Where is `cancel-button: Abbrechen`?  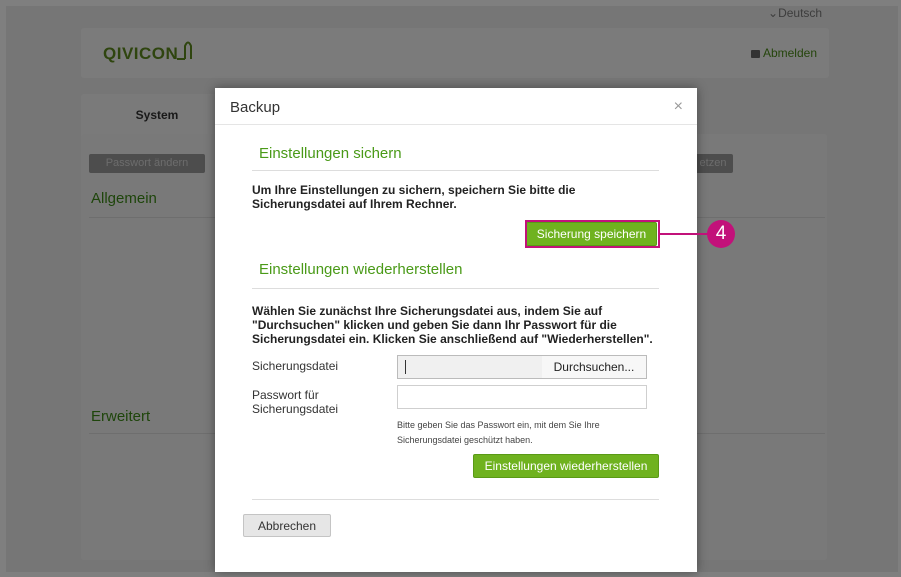
cancel-button: Abbrechen is located at coordinates (287, 525).